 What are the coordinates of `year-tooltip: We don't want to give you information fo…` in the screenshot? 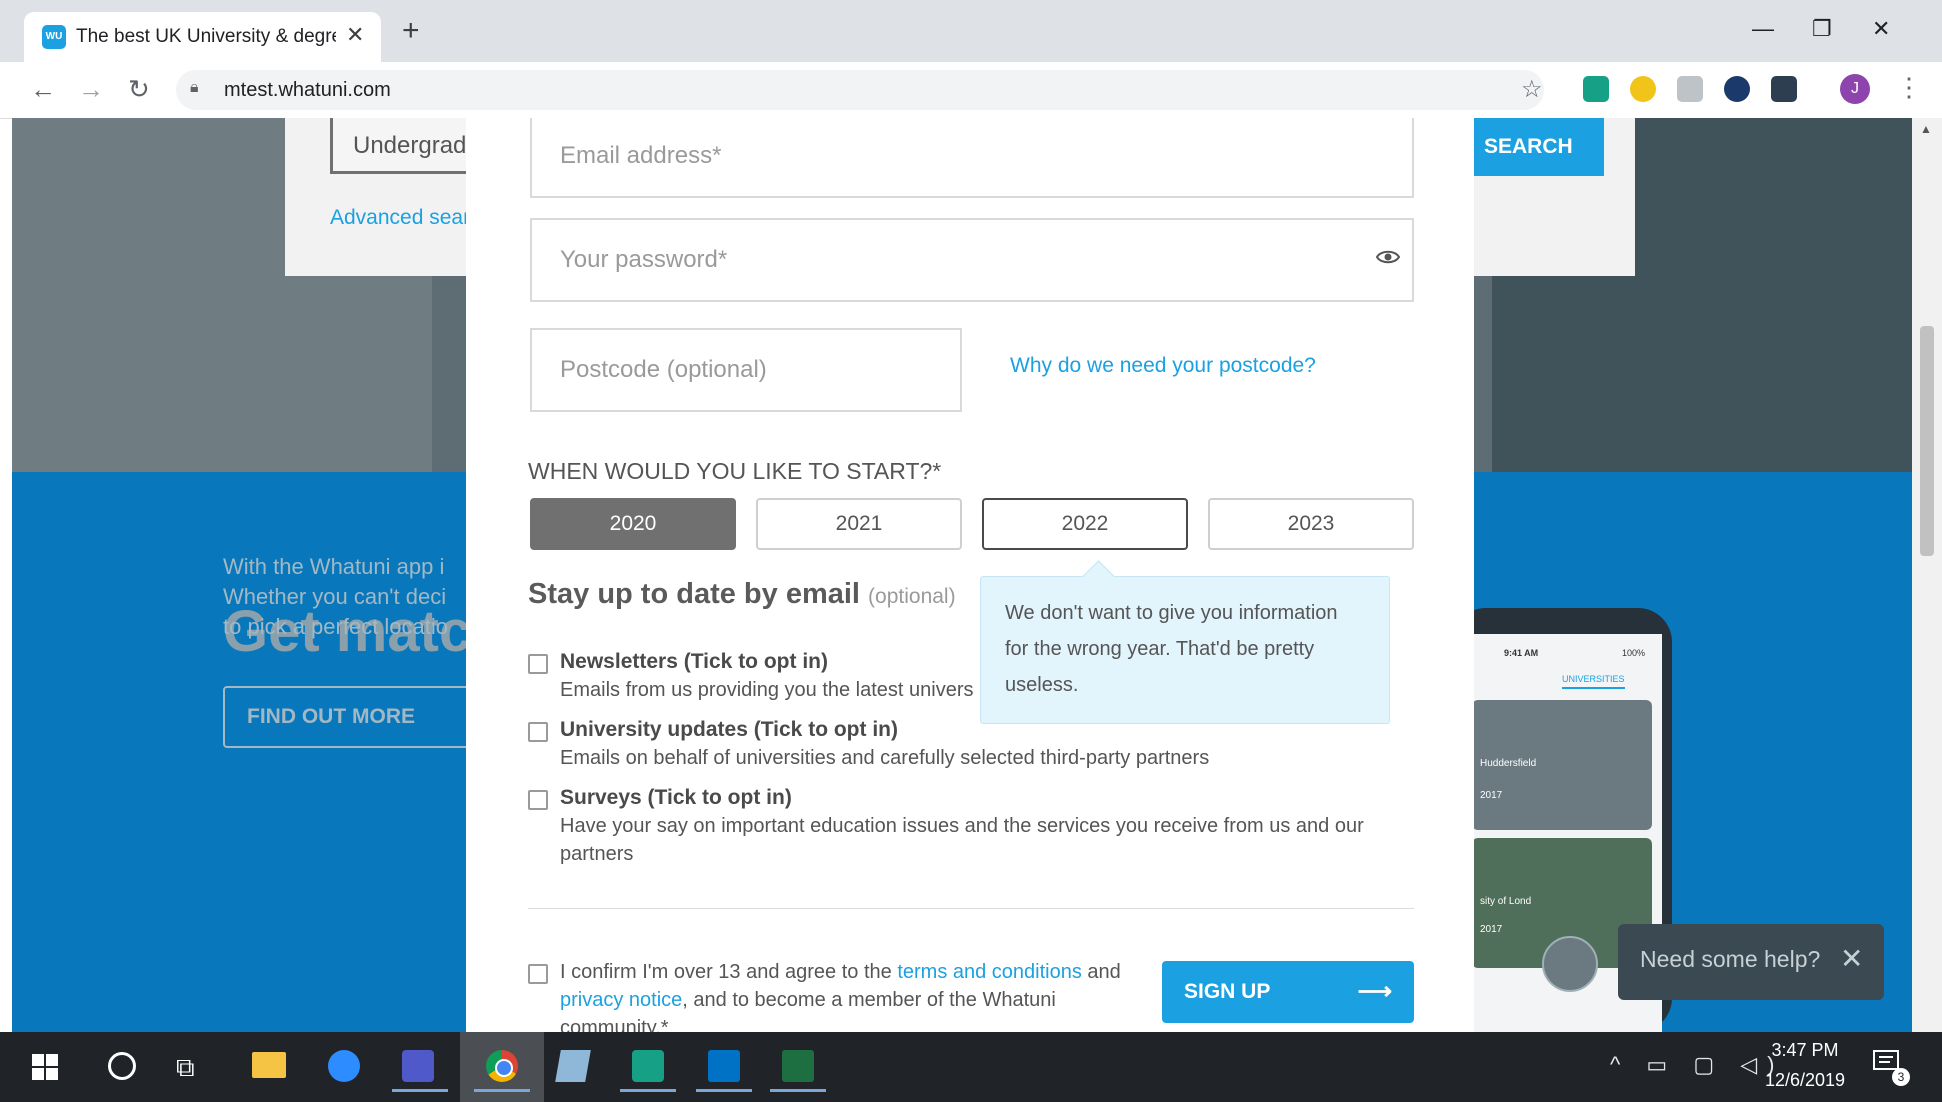 It's located at (1185, 642).